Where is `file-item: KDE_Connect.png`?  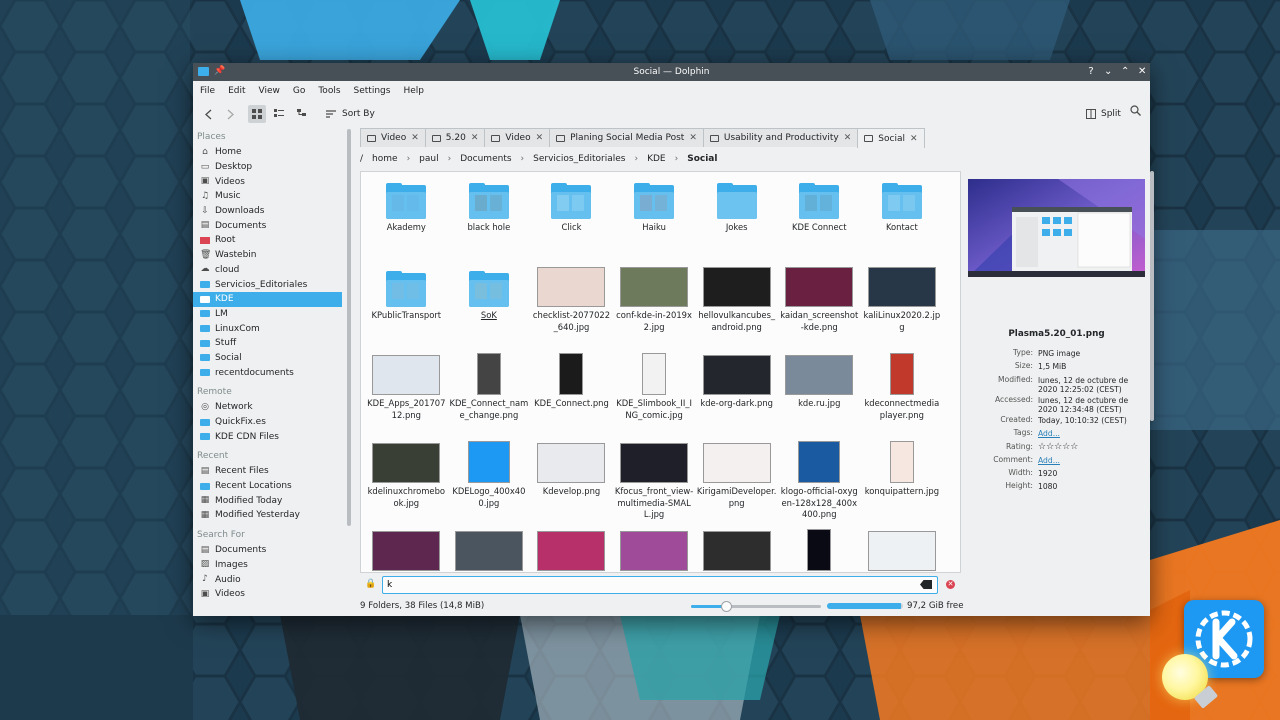
file-item: KDE_Connect.png is located at coordinates (571, 397).